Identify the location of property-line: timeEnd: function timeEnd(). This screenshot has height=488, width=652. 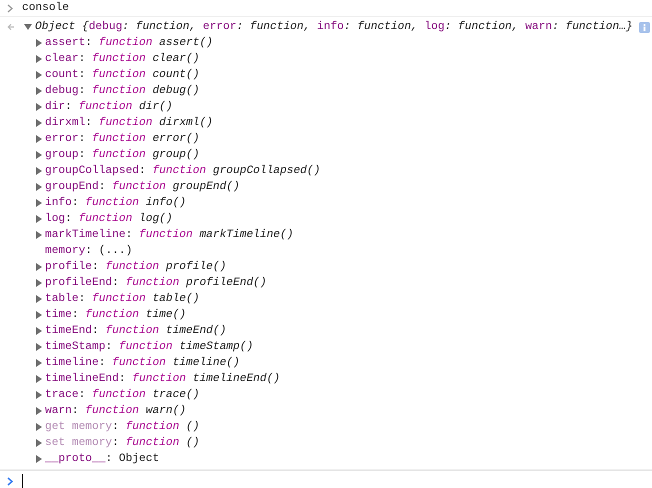
(135, 331).